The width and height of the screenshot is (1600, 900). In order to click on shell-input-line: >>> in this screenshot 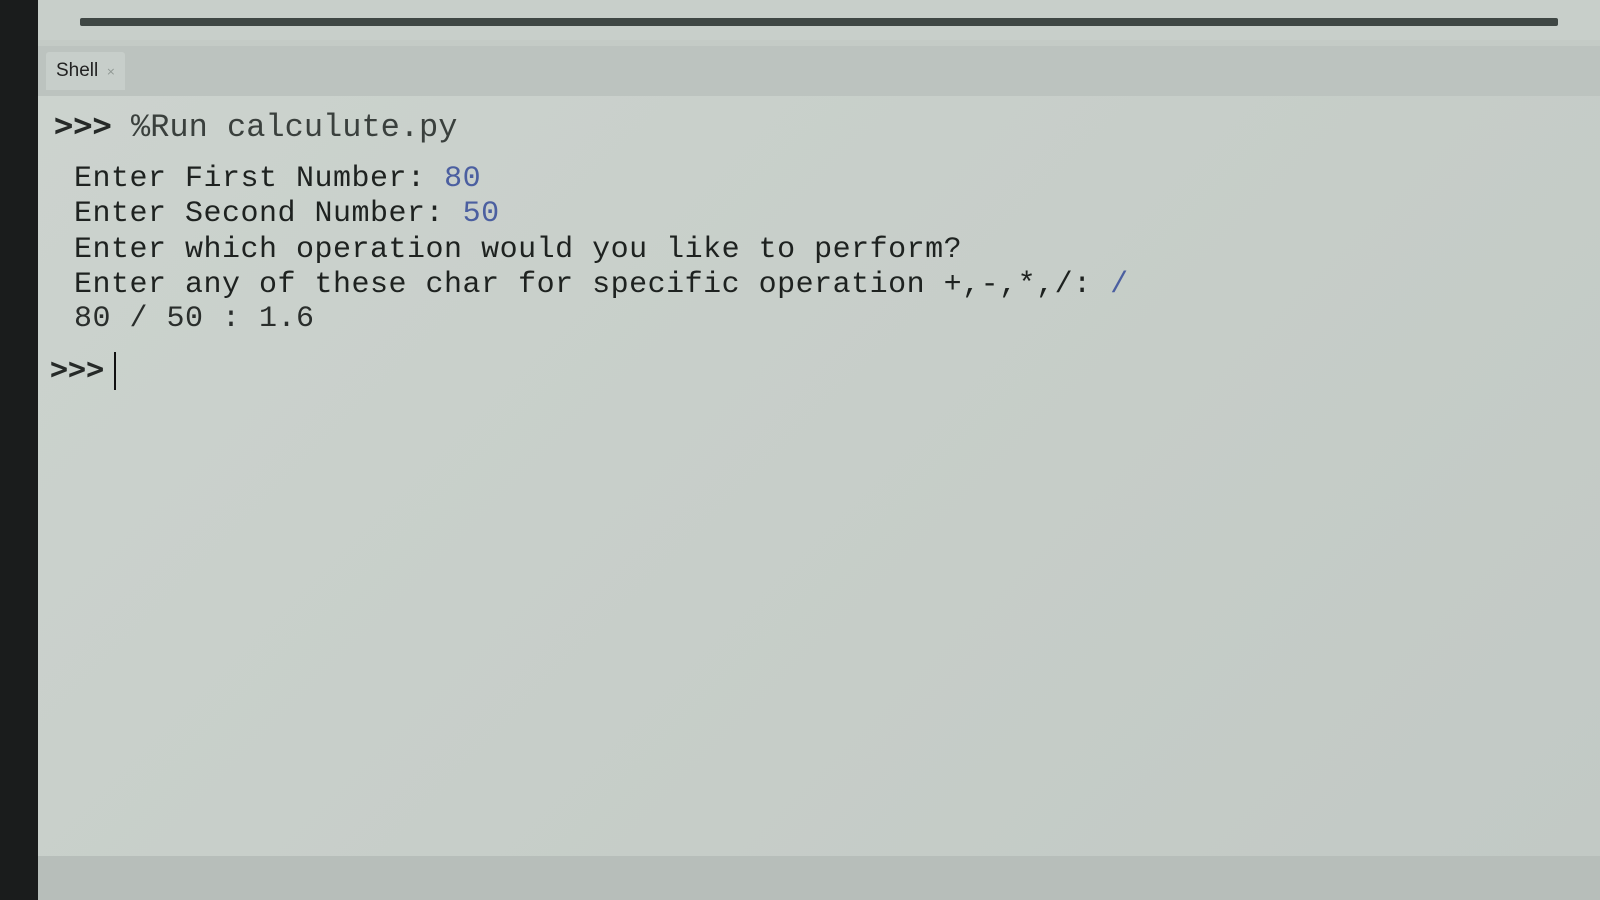, I will do `click(83, 371)`.